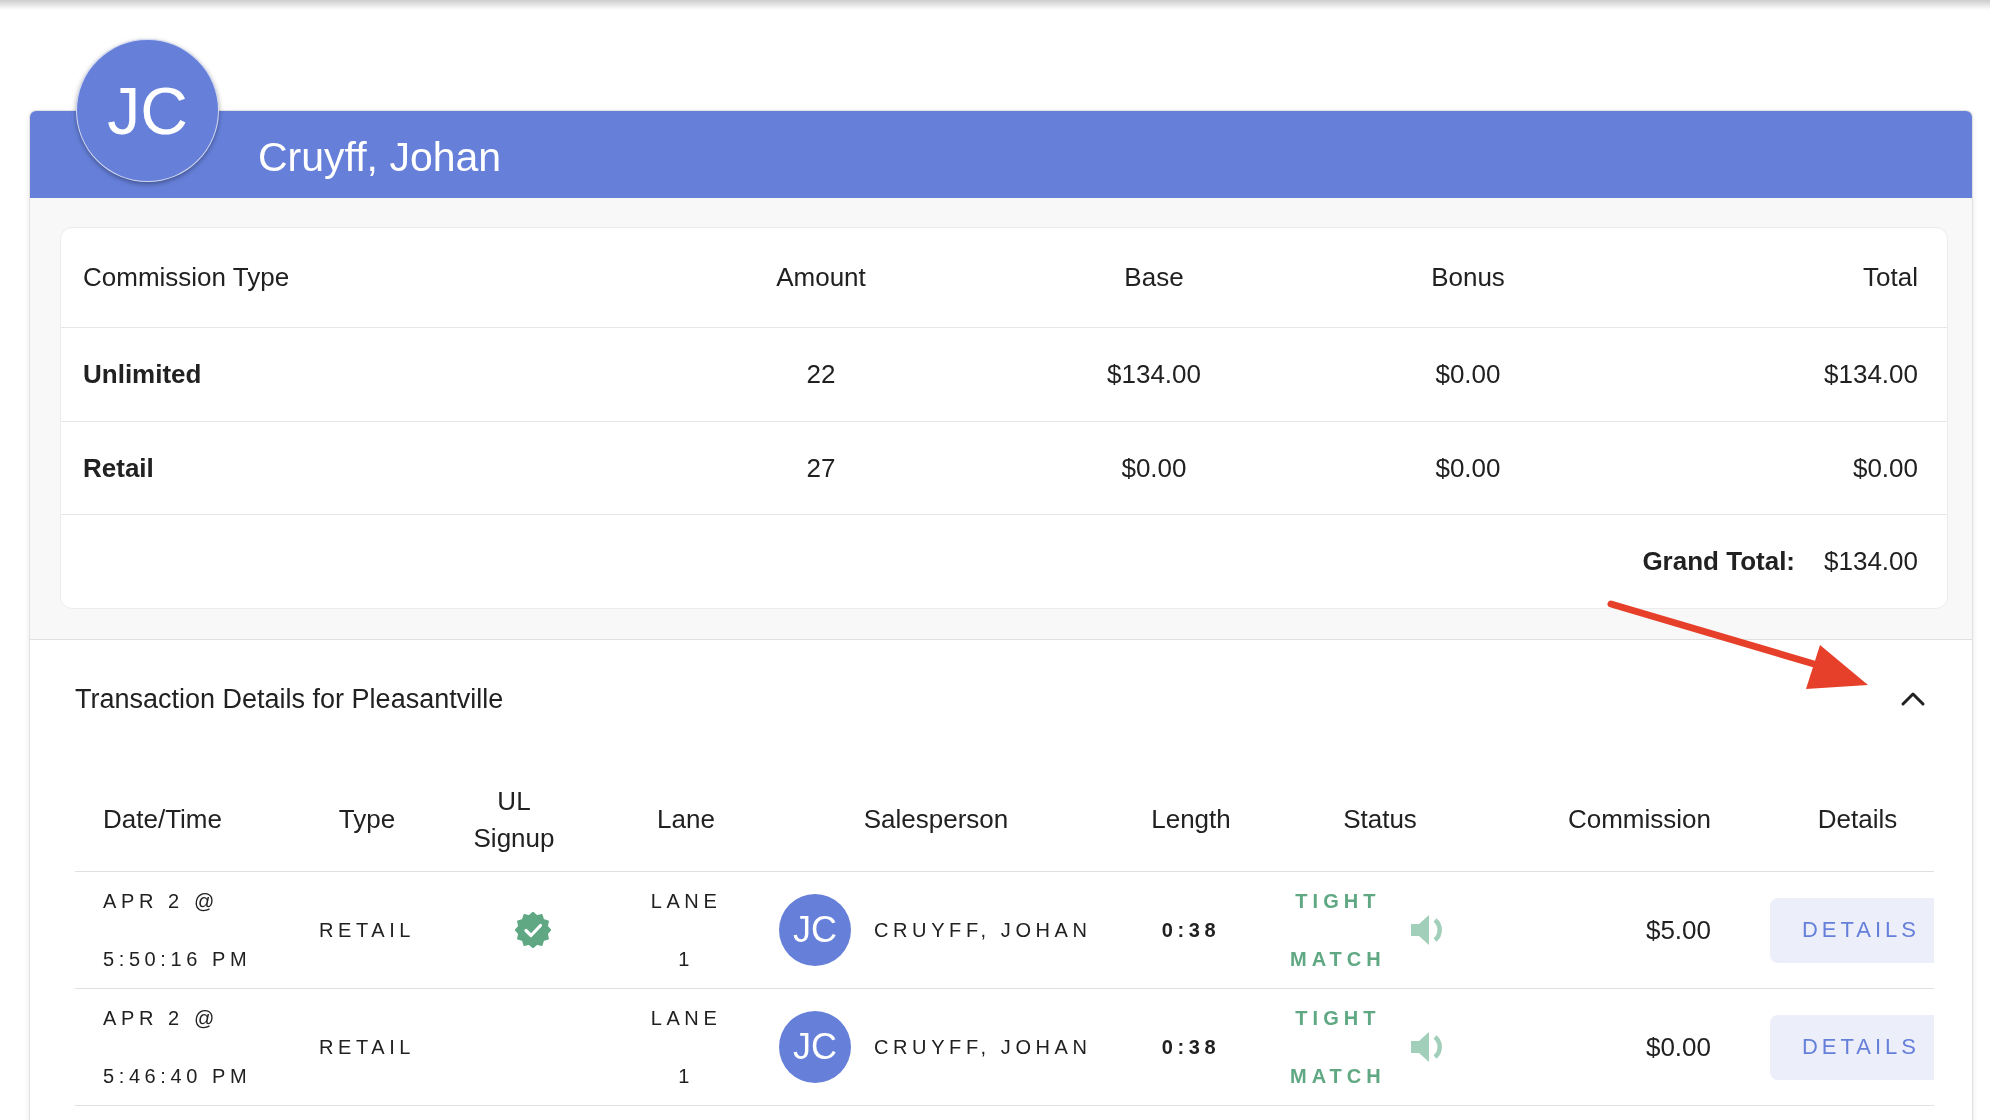  I want to click on chevron-up-icon, so click(1913, 699).